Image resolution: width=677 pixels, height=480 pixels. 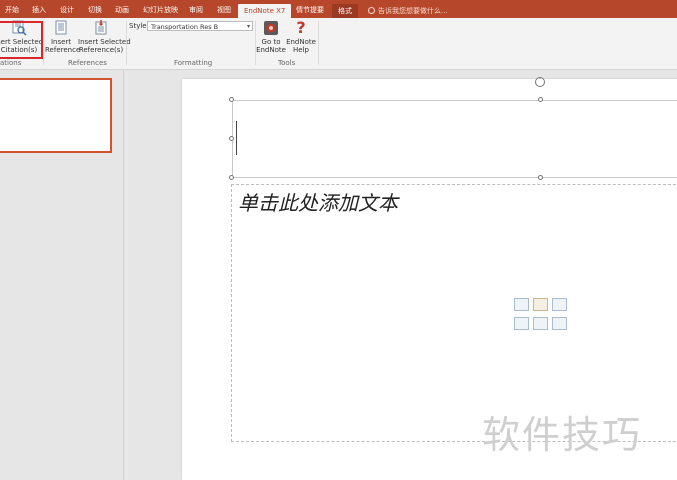 What do you see at coordinates (540, 323) in the screenshot?
I see `insert-online-picture-icon` at bounding box center [540, 323].